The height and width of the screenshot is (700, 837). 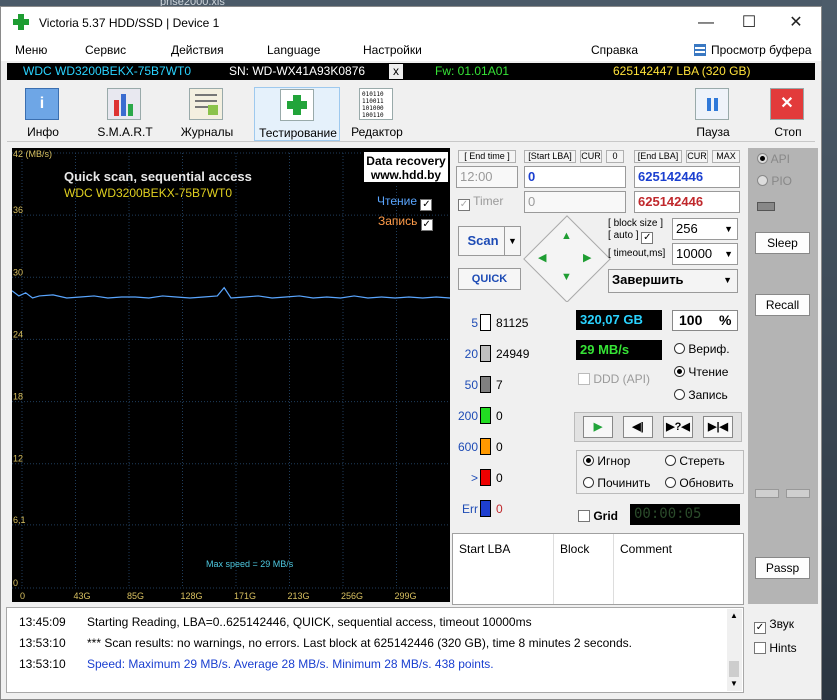 What do you see at coordinates (297, 114) in the screenshot?
I see `testing-button: Тестирование` at bounding box center [297, 114].